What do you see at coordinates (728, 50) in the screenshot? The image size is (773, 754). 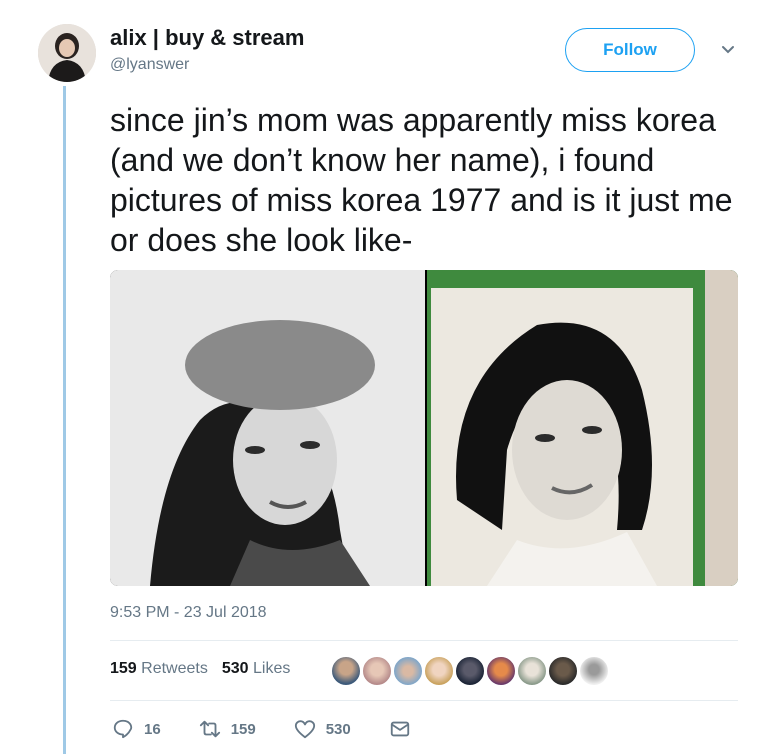 I see `chevron-down-icon` at bounding box center [728, 50].